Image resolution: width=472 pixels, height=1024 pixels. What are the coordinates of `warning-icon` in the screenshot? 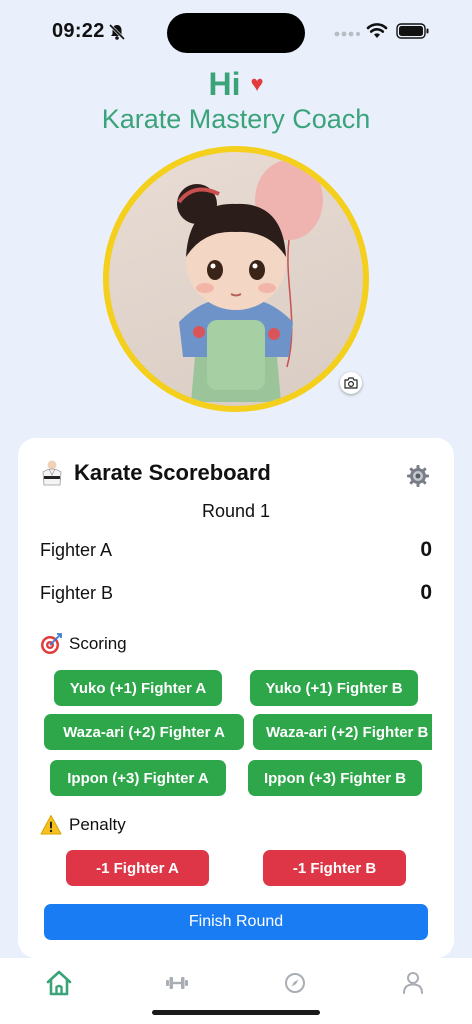 It's located at (51, 825).